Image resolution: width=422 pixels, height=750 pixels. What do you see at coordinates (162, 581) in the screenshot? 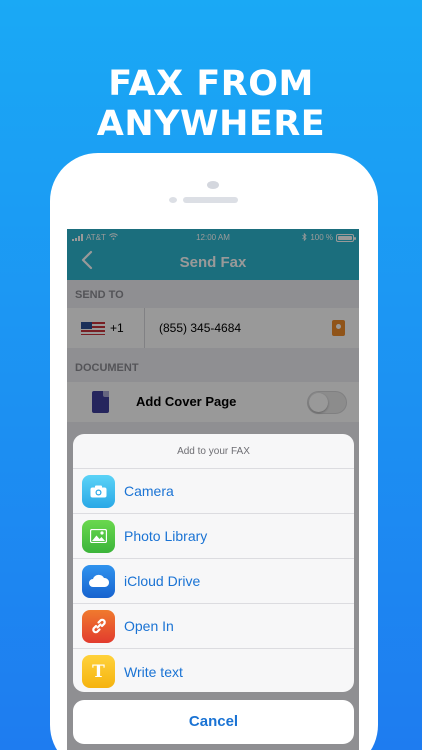
I see `action-label: iCloud Drive` at bounding box center [162, 581].